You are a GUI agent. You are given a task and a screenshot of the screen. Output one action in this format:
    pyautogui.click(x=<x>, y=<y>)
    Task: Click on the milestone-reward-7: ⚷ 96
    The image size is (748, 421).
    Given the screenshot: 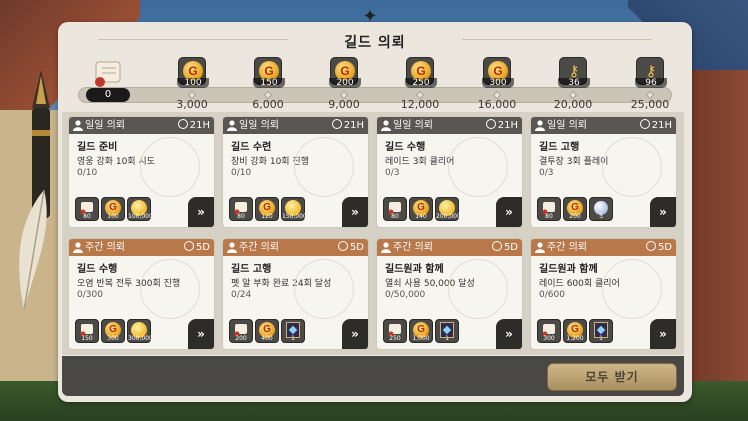 What is the action you would take?
    pyautogui.click(x=650, y=73)
    